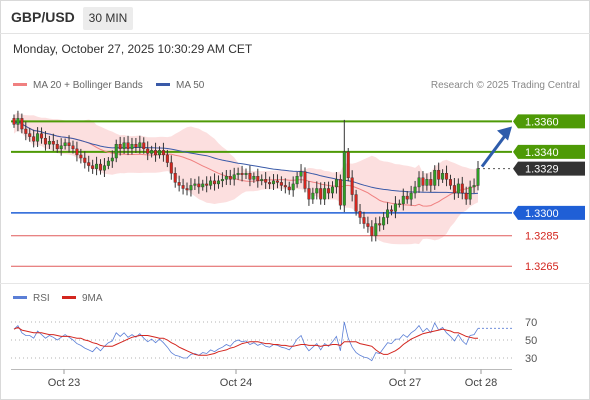  Describe the element at coordinates (236, 383) in the screenshot. I see `x-tick-label: Oct 24` at that location.